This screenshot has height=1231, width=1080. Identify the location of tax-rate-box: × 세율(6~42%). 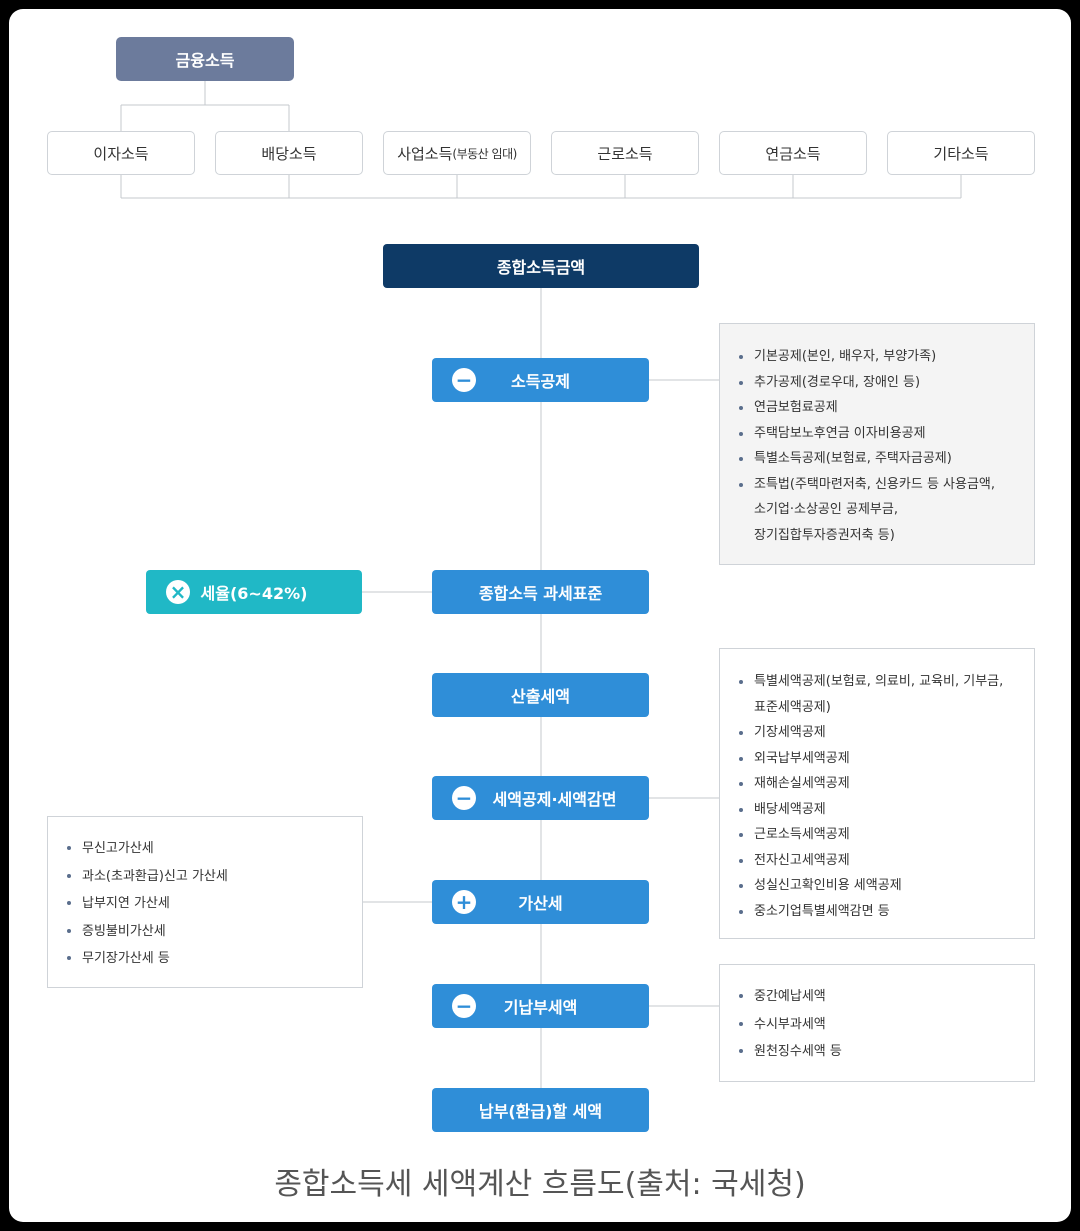
(254, 592).